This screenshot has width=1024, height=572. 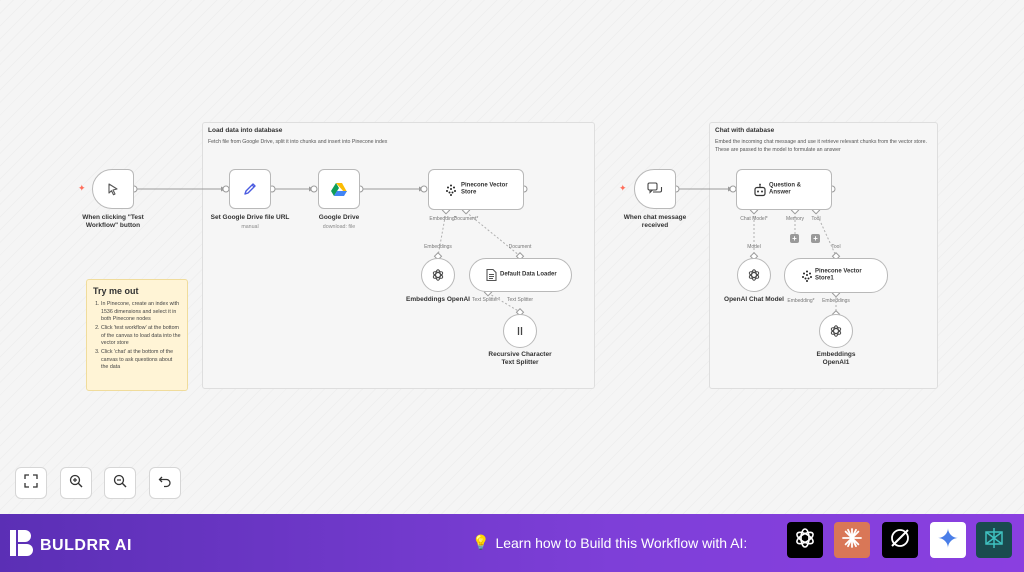 I want to click on undo-icon, so click(x=165, y=483).